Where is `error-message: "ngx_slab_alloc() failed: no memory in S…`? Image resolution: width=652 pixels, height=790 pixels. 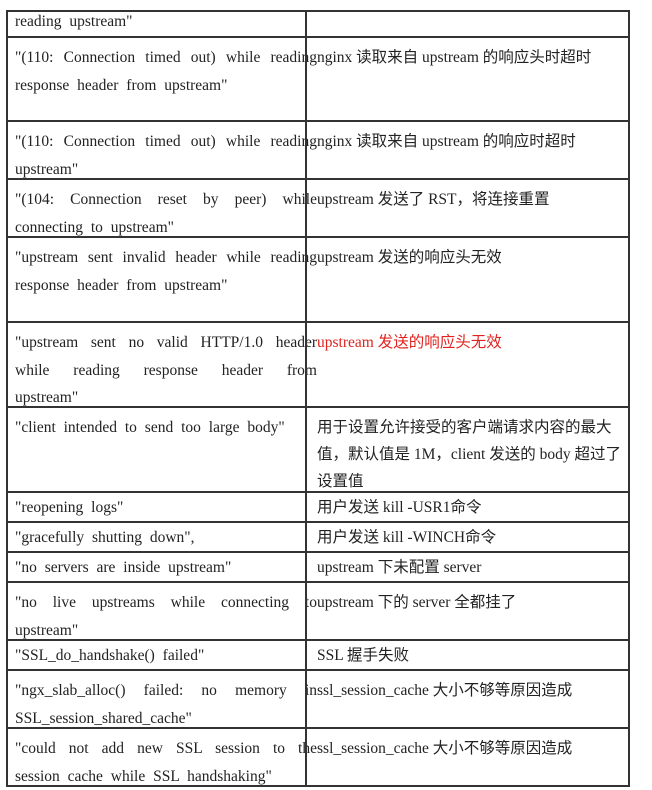
error-message: "ngx_slab_alloc() failed: no memory in S… is located at coordinates (166, 704).